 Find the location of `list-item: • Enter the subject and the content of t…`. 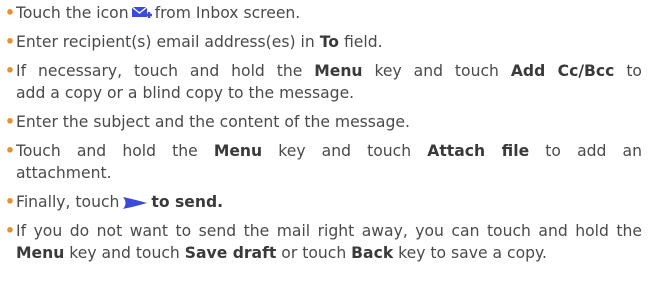

list-item: • Enter the subject and the content of t… is located at coordinates (323, 122).